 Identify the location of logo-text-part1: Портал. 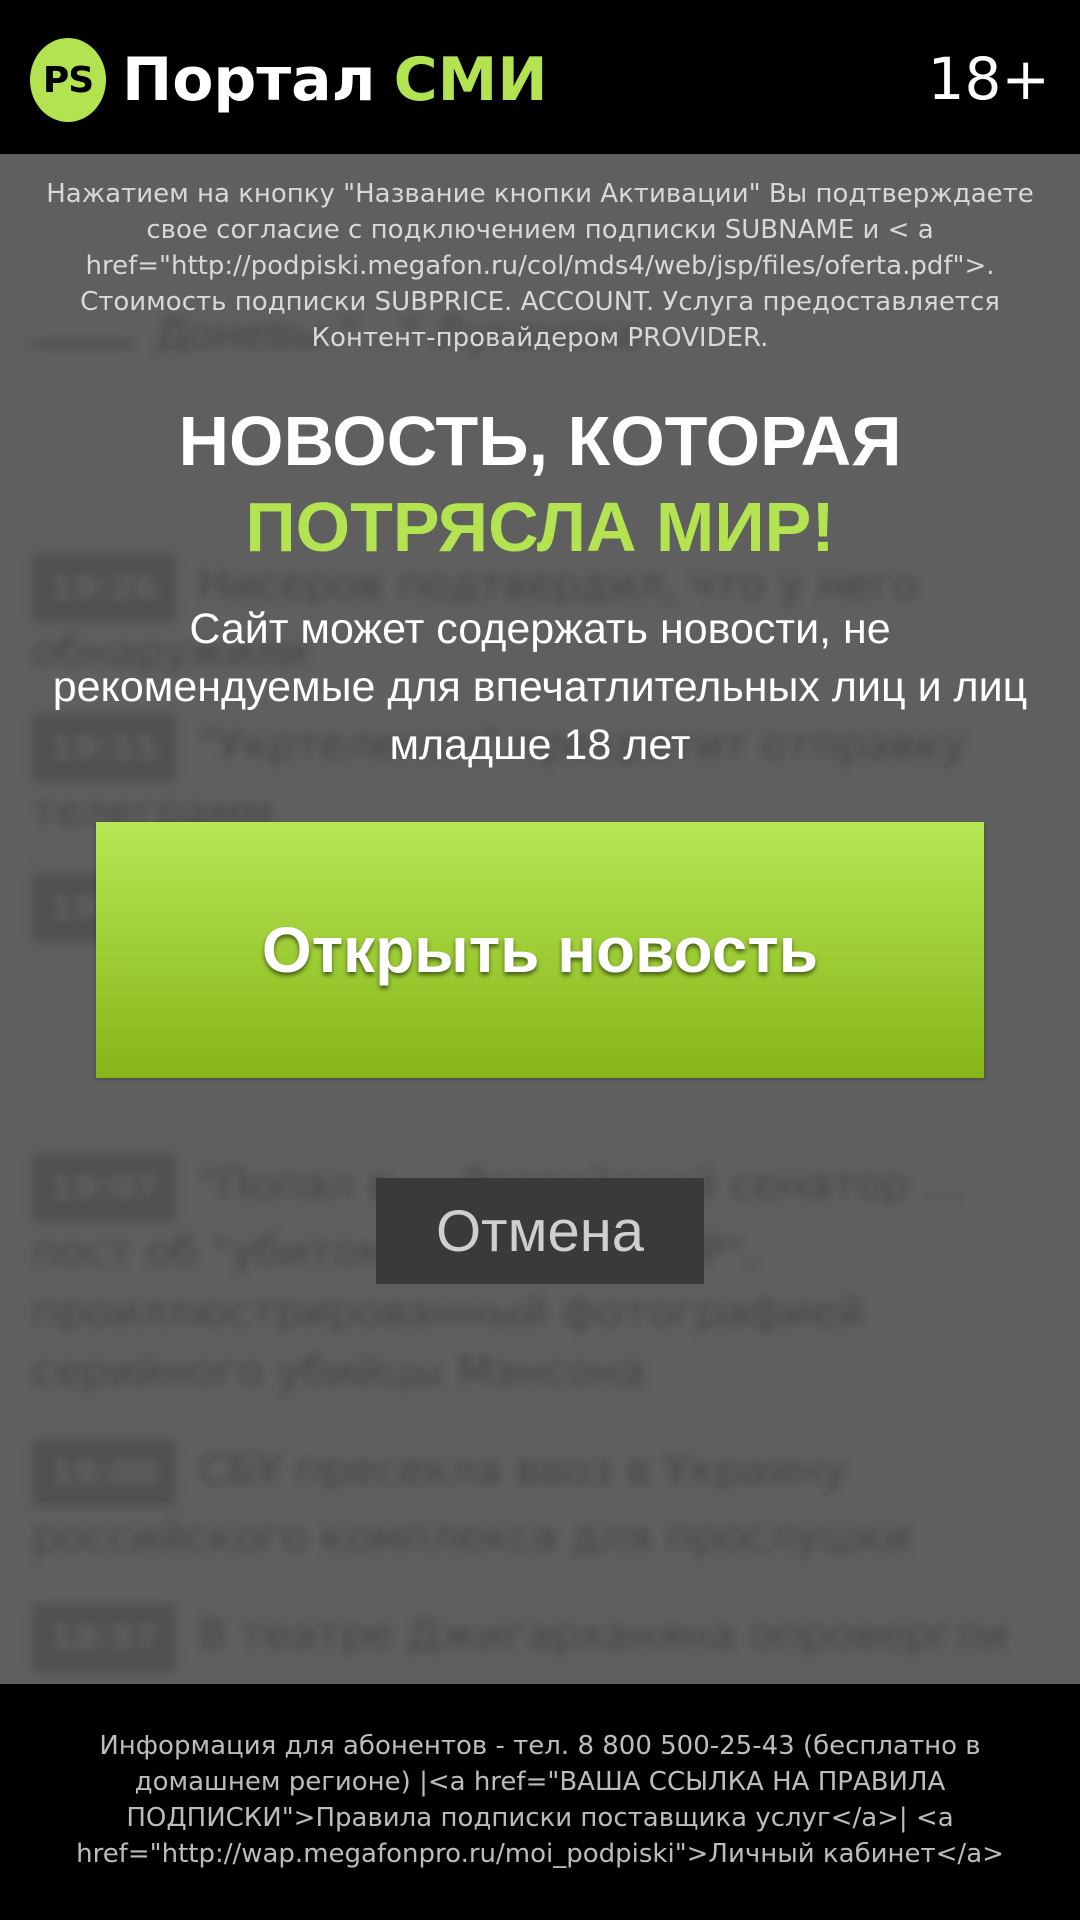
(249, 80).